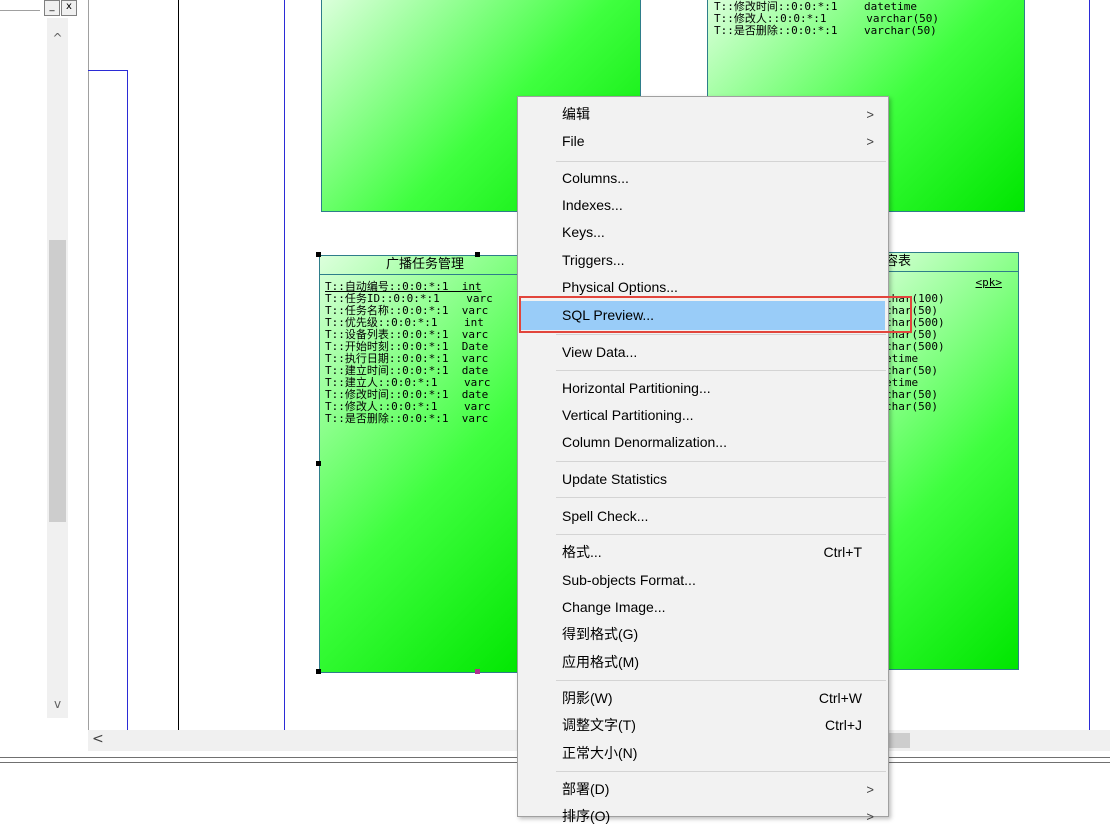 The width and height of the screenshot is (1110, 830). I want to click on entity-row: T::是否删除::0:0:*:1 varchar(50), so click(825, 30).